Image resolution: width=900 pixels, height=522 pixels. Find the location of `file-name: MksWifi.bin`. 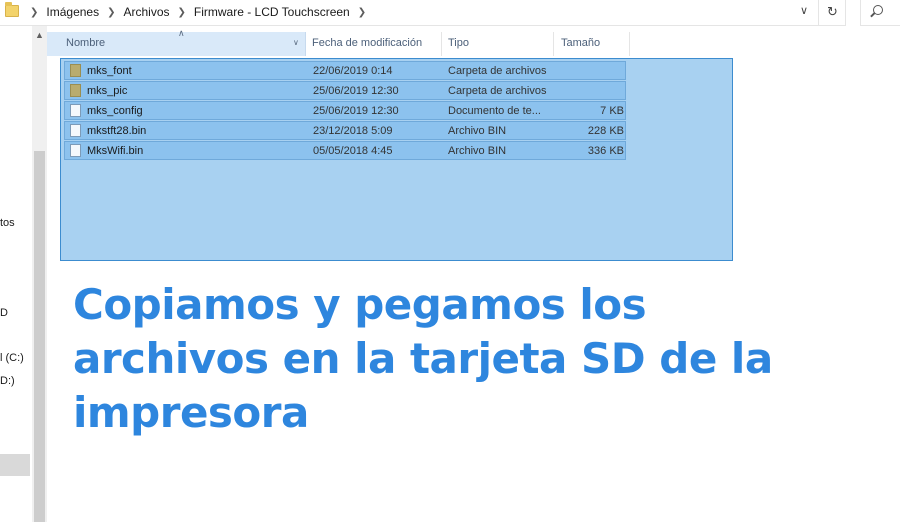

file-name: MksWifi.bin is located at coordinates (115, 151).